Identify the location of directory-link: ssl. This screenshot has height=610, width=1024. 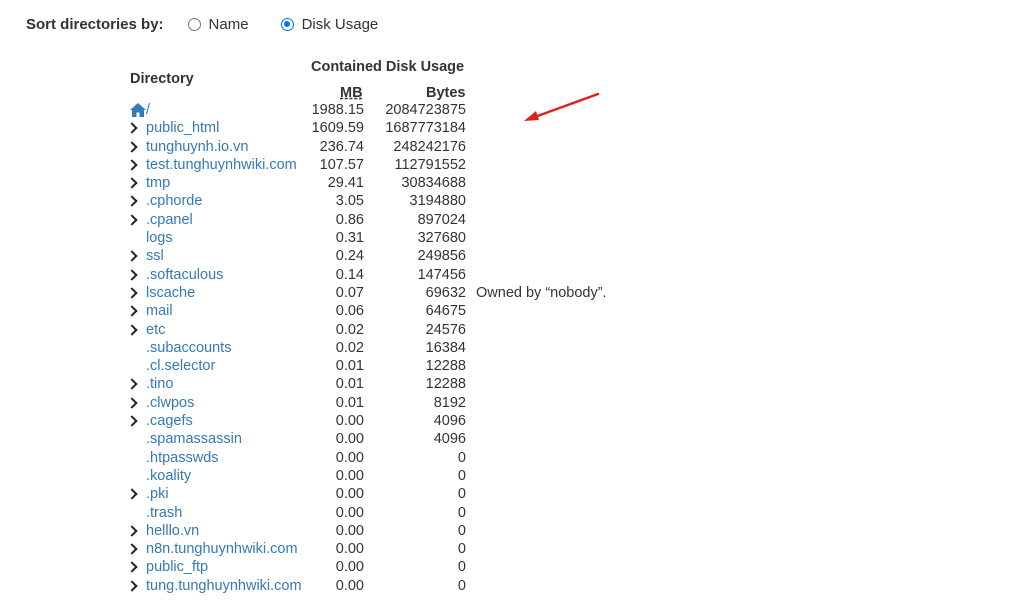
(155, 256).